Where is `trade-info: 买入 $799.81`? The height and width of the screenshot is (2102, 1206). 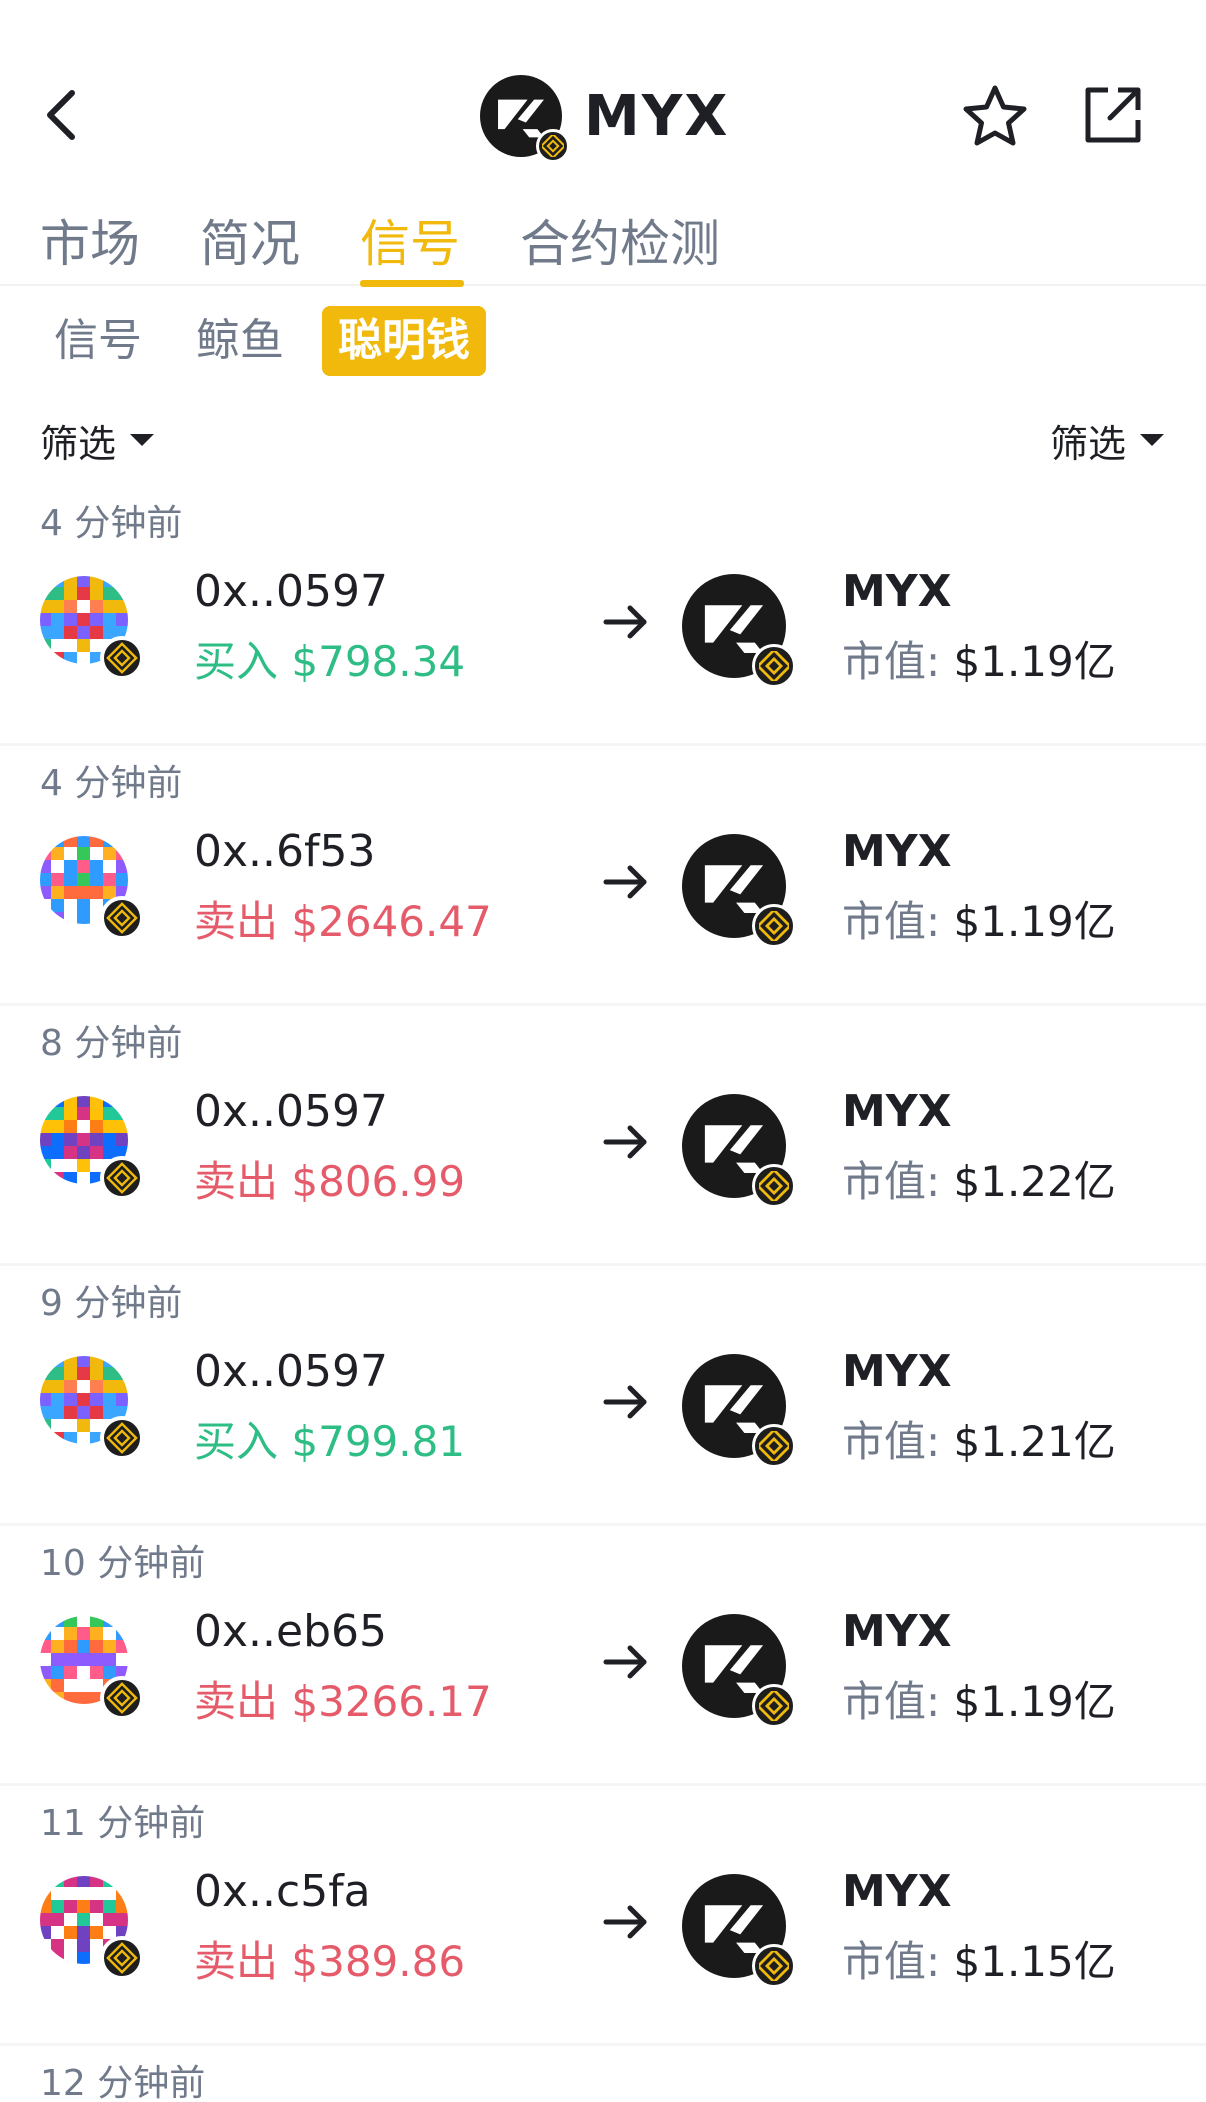
trade-info: 买入 $799.81 is located at coordinates (329, 1438).